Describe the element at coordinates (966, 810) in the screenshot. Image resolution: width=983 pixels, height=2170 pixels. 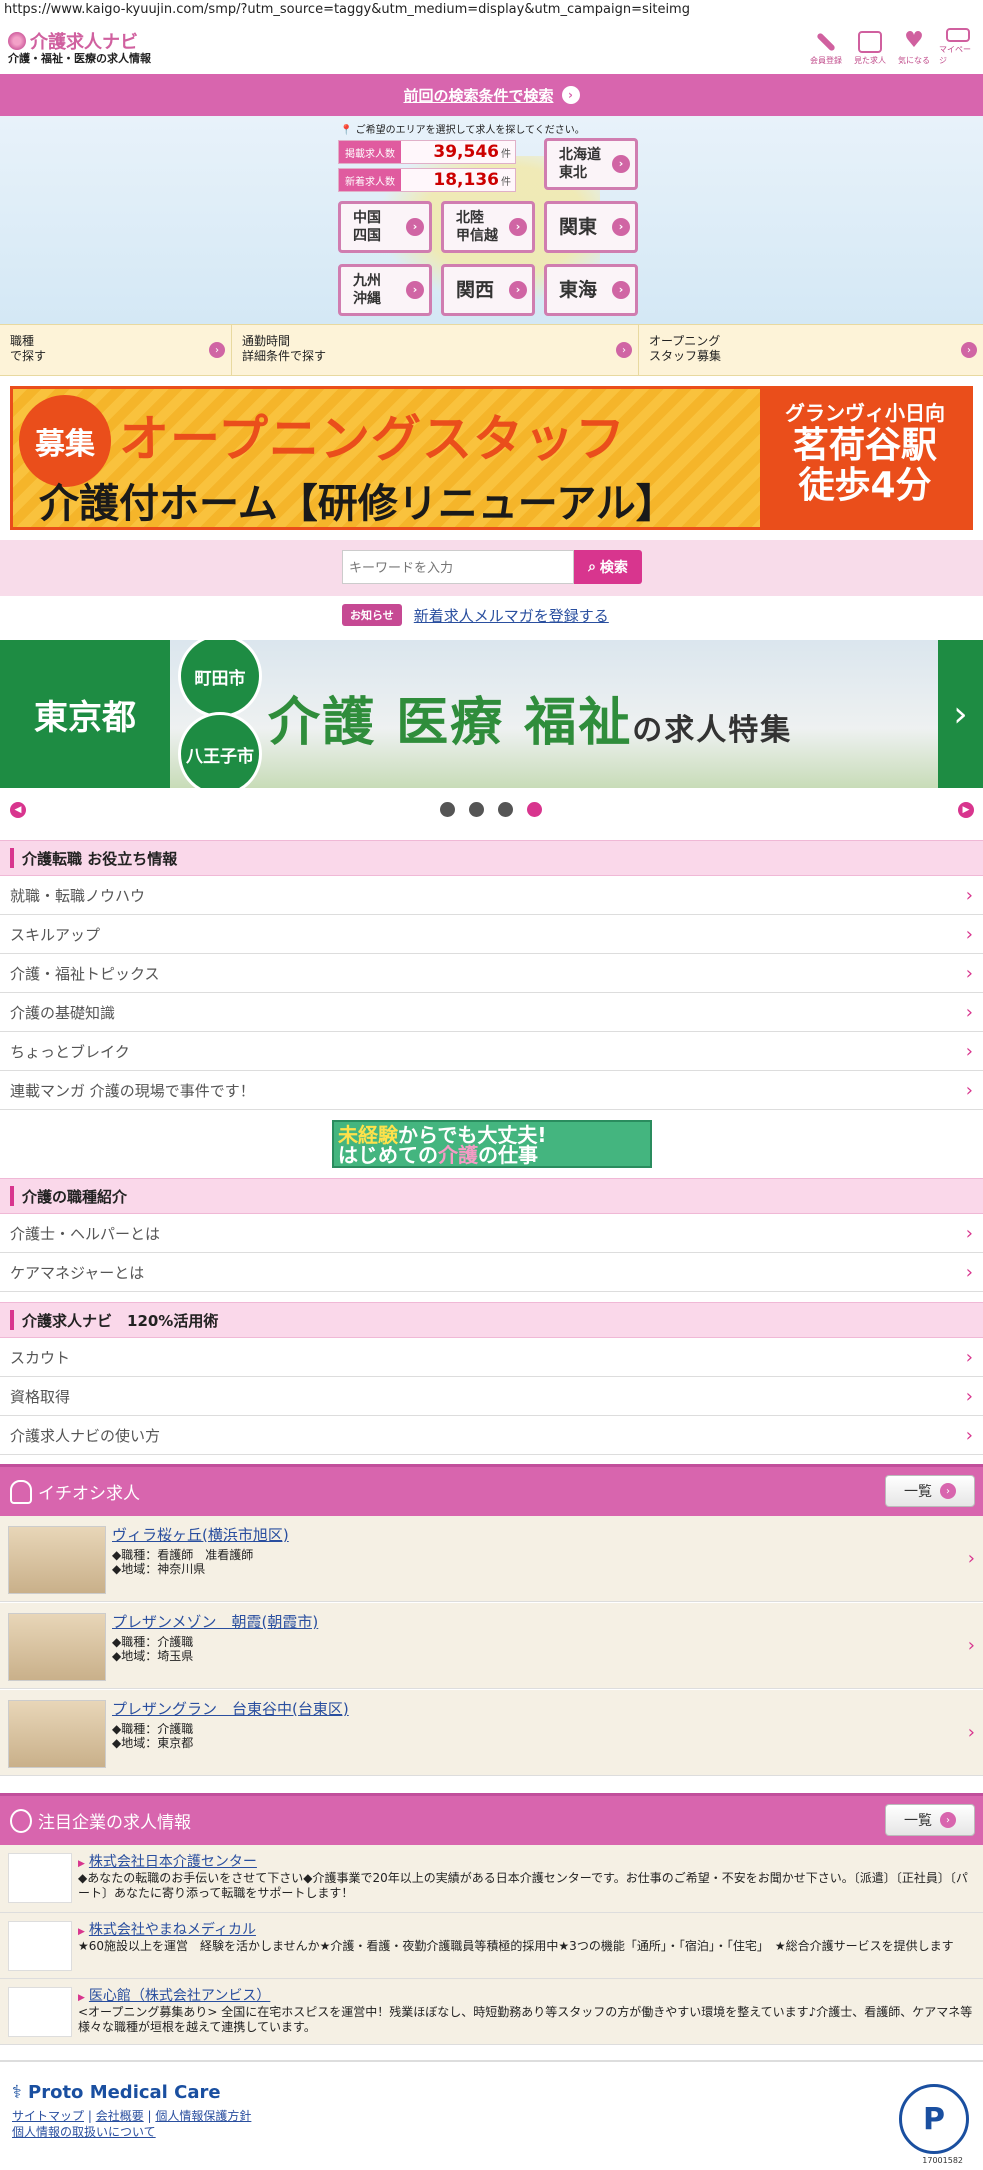
I see `carousel-next-button: ▶` at that location.